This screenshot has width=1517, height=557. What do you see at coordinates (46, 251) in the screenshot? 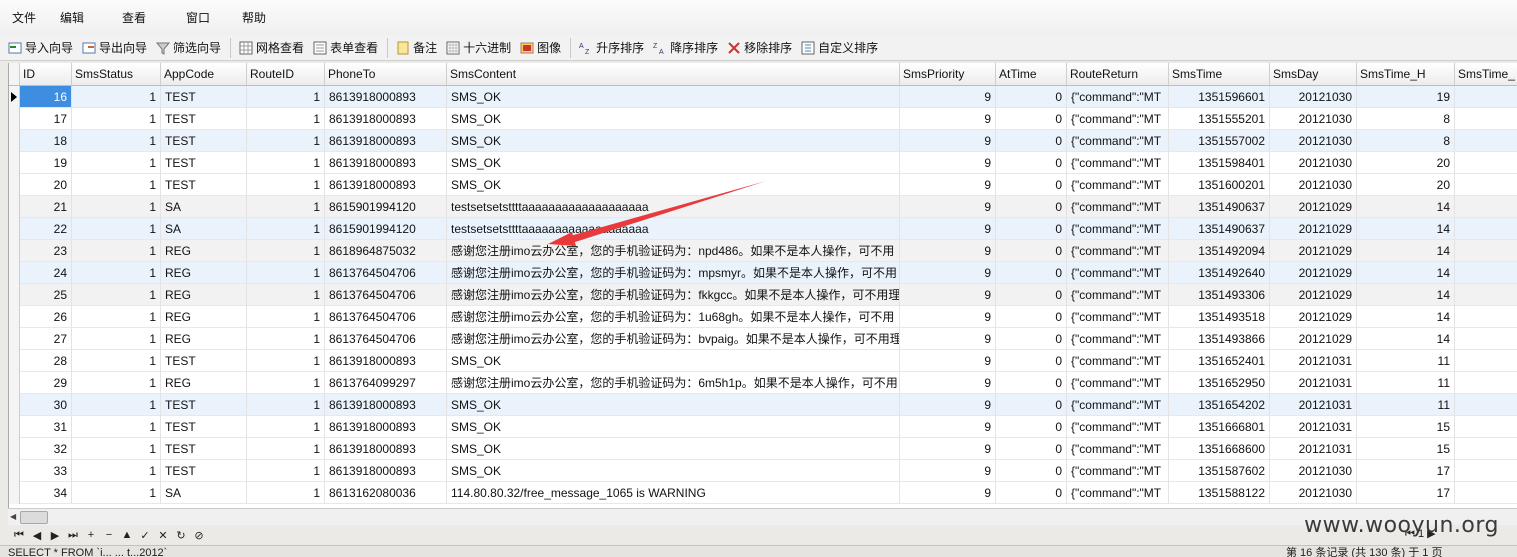
I see `table-cell: 23` at bounding box center [46, 251].